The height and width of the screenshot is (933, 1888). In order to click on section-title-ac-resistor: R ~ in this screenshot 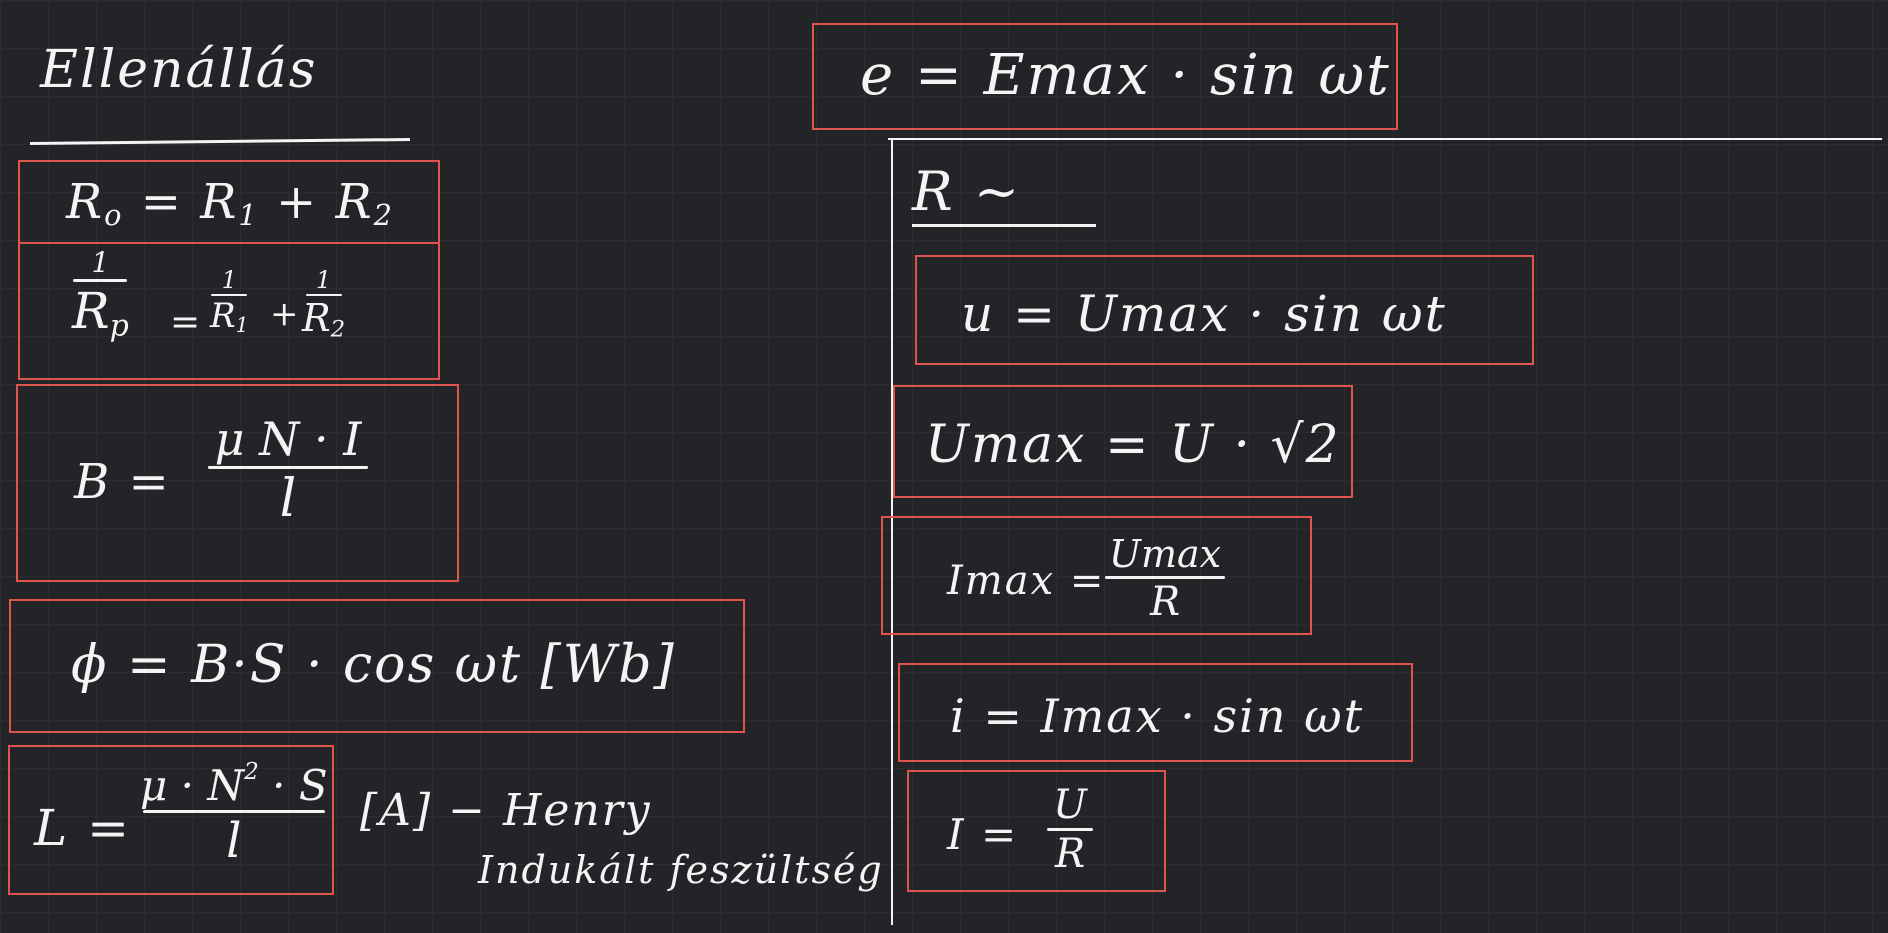, I will do `click(967, 191)`.